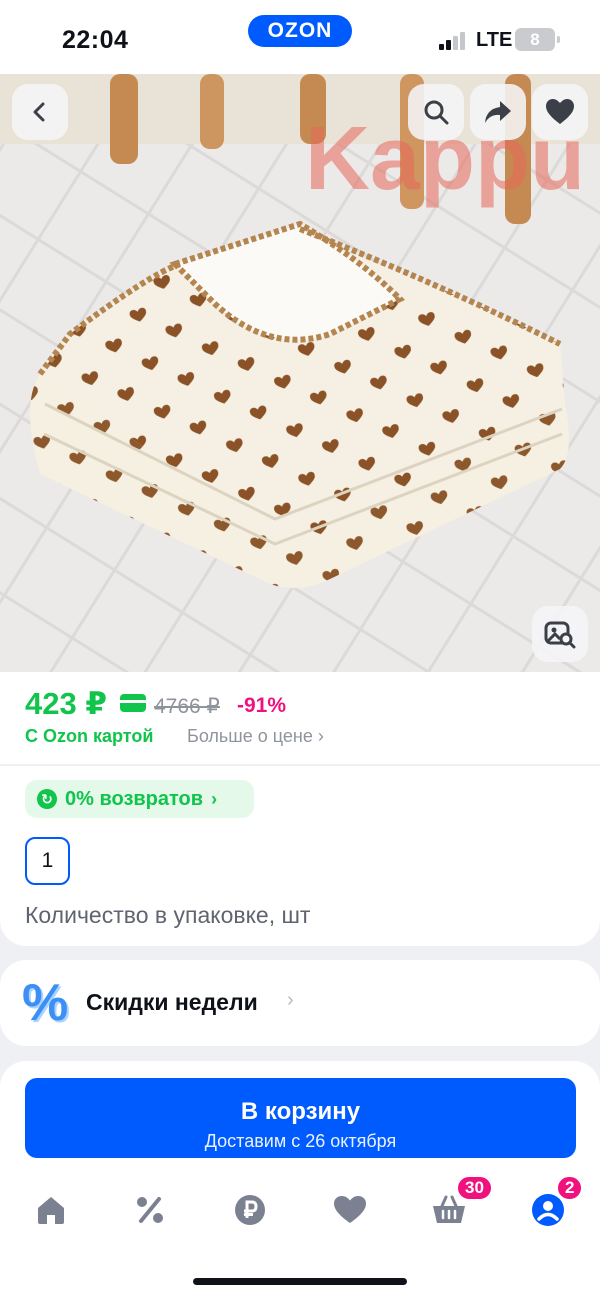 The image size is (600, 1297). Describe the element at coordinates (537, 39) in the screenshot. I see `battery-icon: 8` at that location.